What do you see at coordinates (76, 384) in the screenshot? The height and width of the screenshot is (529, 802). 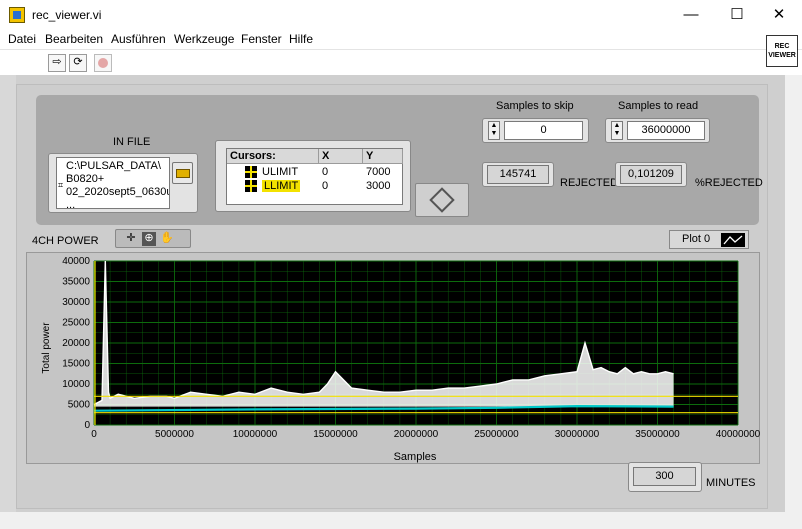 I see `y-tick-label: 10000` at bounding box center [76, 384].